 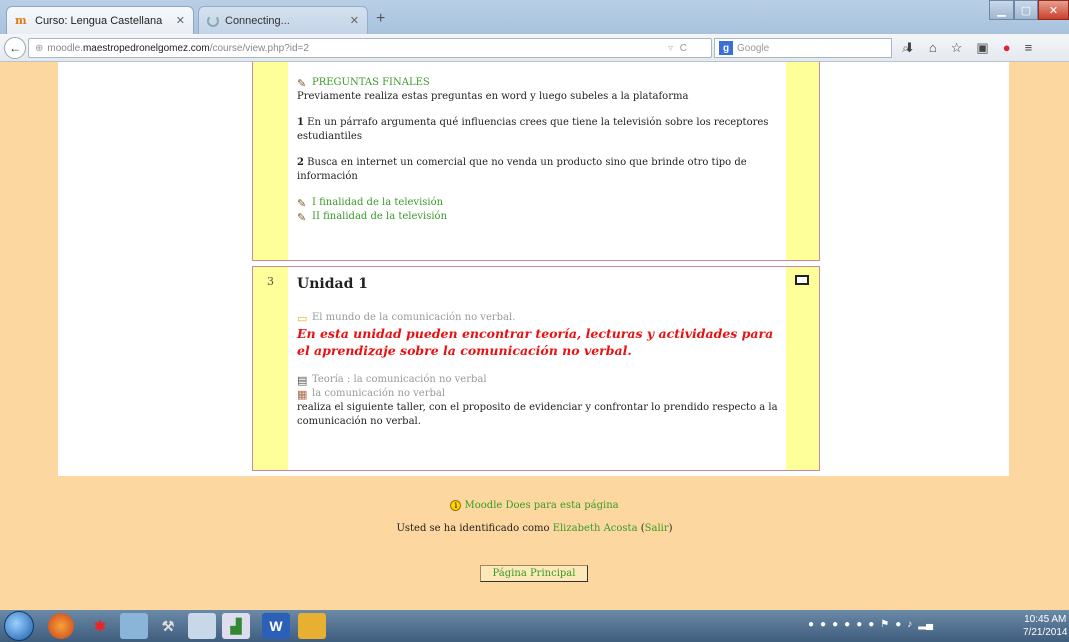 I want to click on flag-icon: ⚑, so click(x=884, y=624).